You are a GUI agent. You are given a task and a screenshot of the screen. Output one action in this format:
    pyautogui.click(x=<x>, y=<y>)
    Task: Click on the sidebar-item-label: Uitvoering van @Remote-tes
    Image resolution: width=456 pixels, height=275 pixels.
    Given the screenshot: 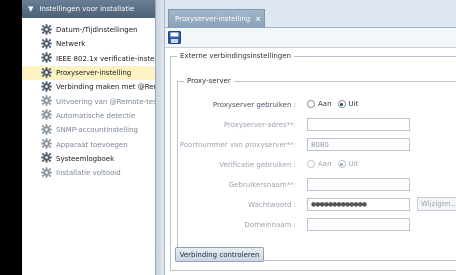 What is the action you would take?
    pyautogui.click(x=106, y=101)
    